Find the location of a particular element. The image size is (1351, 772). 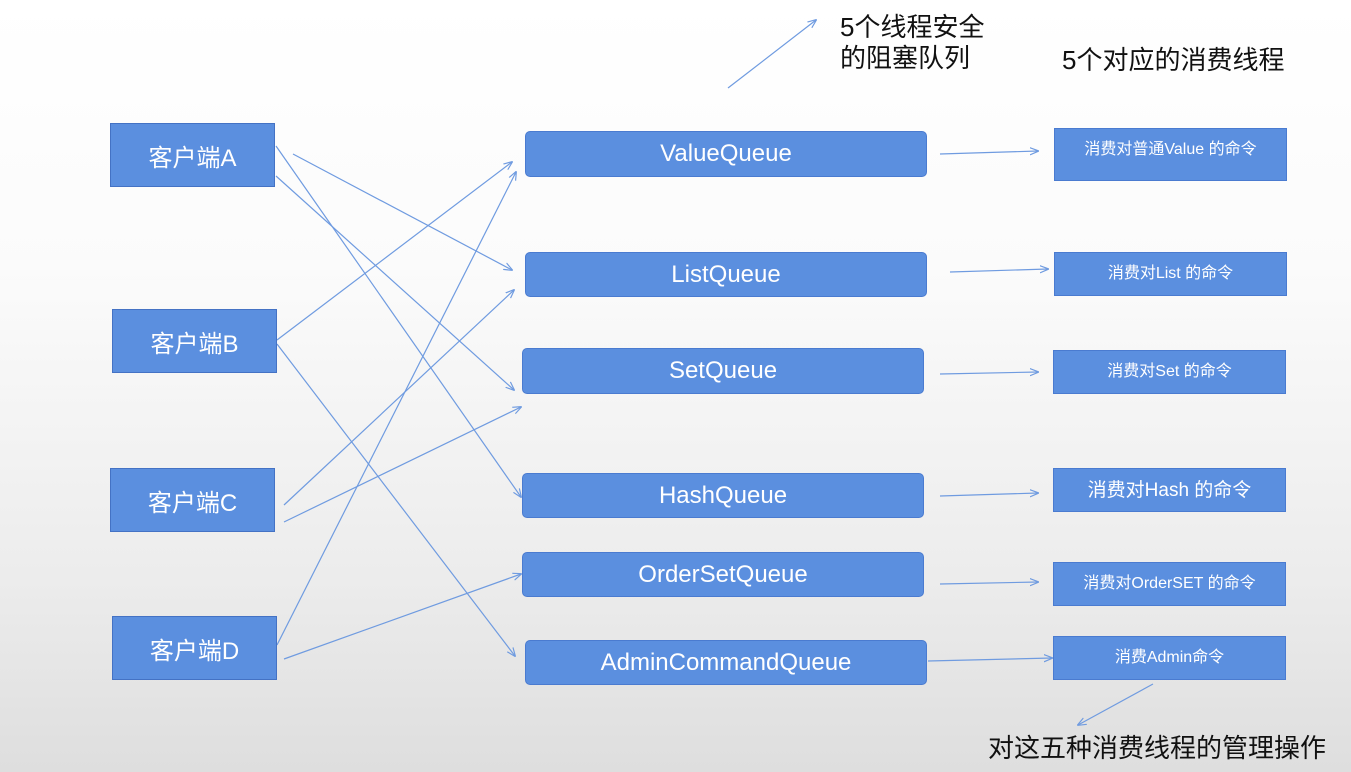

consumer-value: 消费对普通Value 的命令 is located at coordinates (1170, 154).